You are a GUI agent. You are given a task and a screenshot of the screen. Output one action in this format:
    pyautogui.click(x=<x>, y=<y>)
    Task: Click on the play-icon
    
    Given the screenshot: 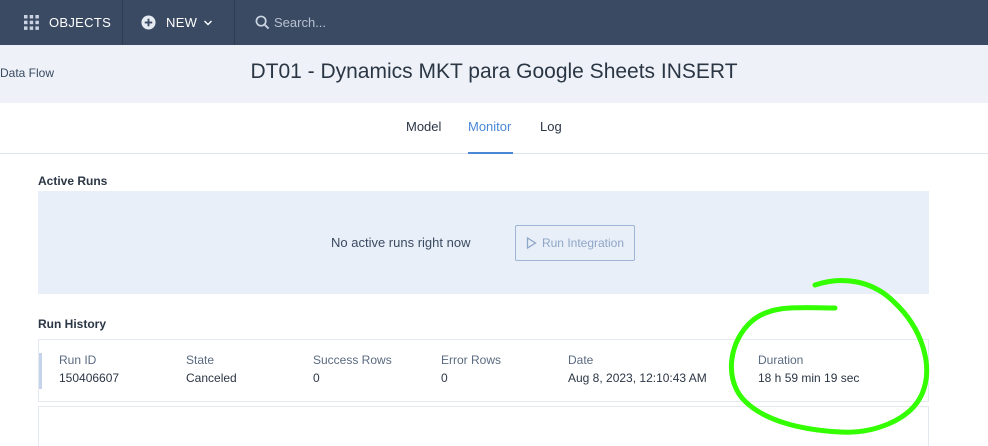 What is the action you would take?
    pyautogui.click(x=531, y=243)
    